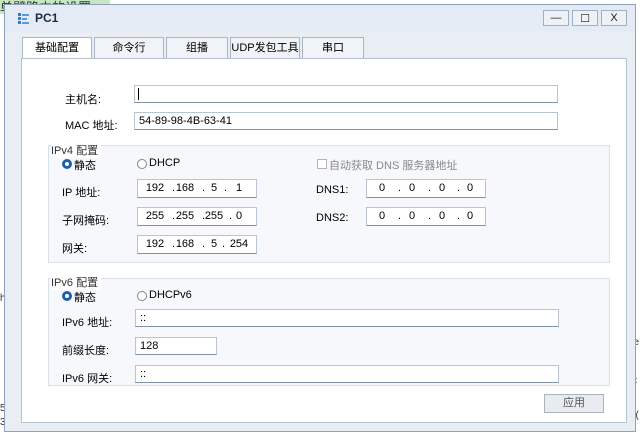  I want to click on subnet-mask-label: 子网掩码:, so click(86, 221).